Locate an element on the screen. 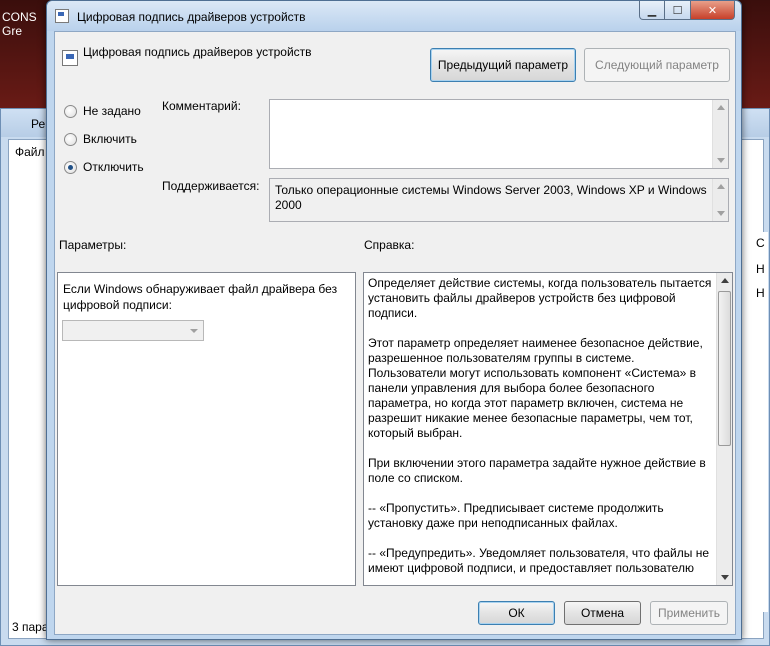  background-window-title: Ре is located at coordinates (38, 124).